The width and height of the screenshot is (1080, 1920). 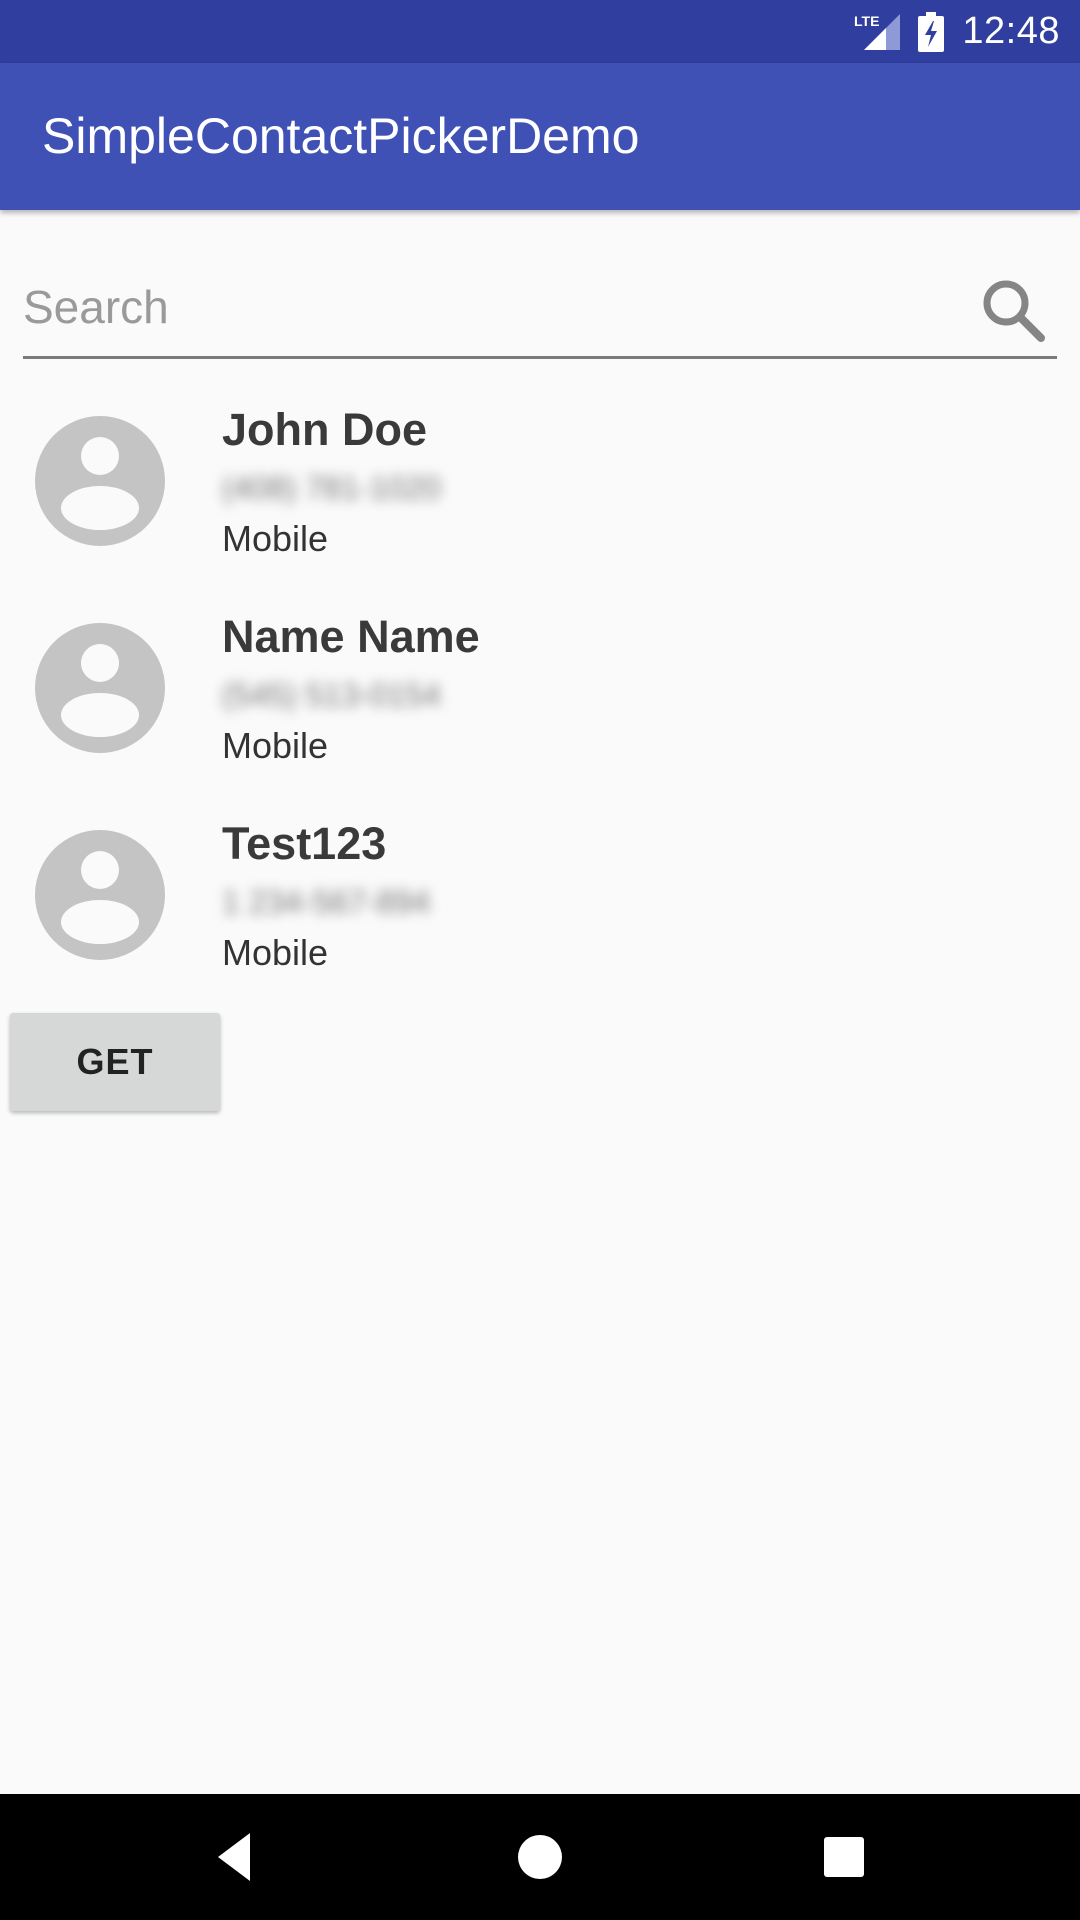 I want to click on contact-name: Name Name, so click(x=351, y=636).